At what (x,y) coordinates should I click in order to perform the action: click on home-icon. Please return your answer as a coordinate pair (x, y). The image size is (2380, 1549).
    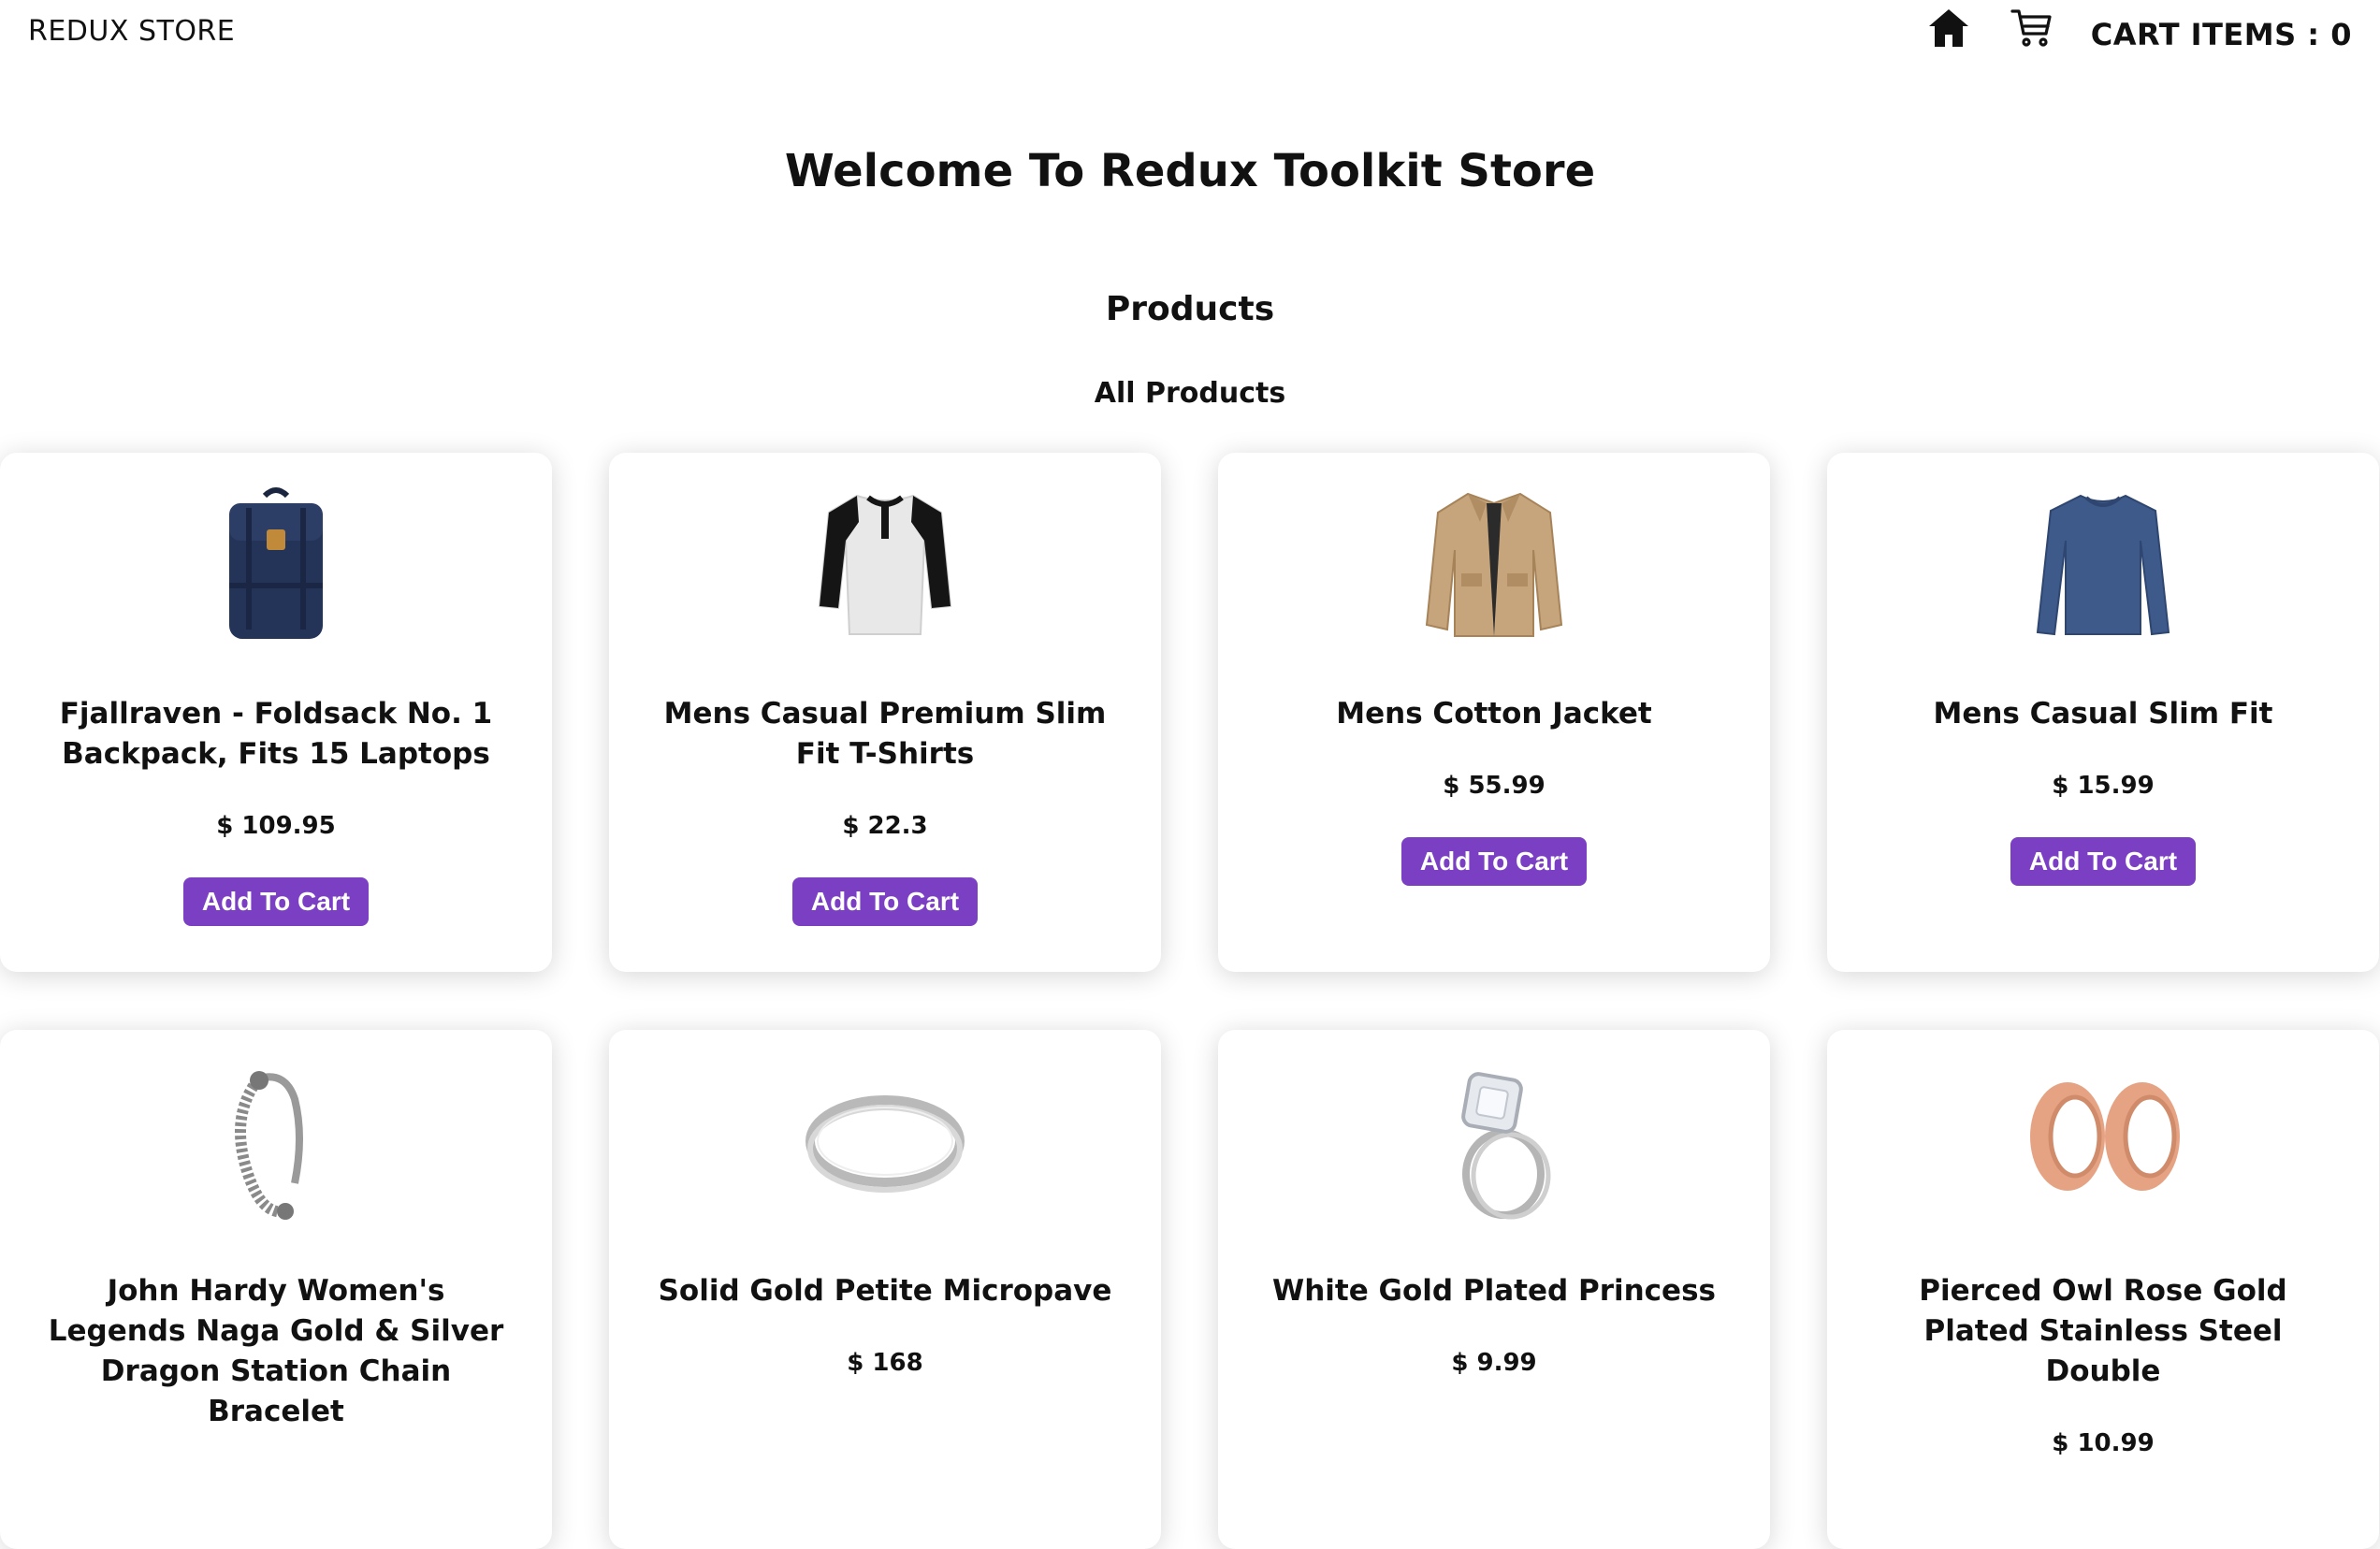
    Looking at the image, I should click on (1948, 28).